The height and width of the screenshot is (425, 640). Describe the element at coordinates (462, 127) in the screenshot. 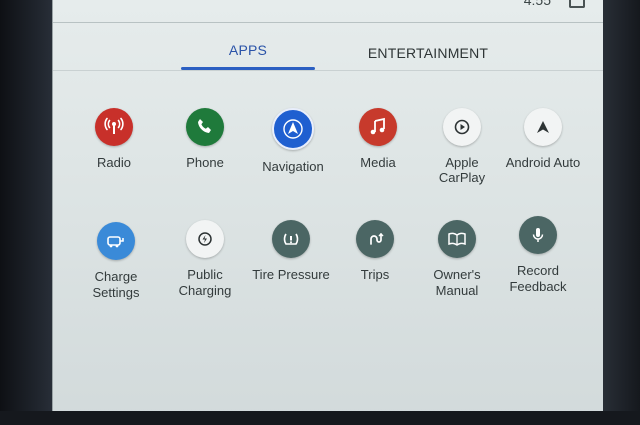

I see `carplay-icon` at that location.